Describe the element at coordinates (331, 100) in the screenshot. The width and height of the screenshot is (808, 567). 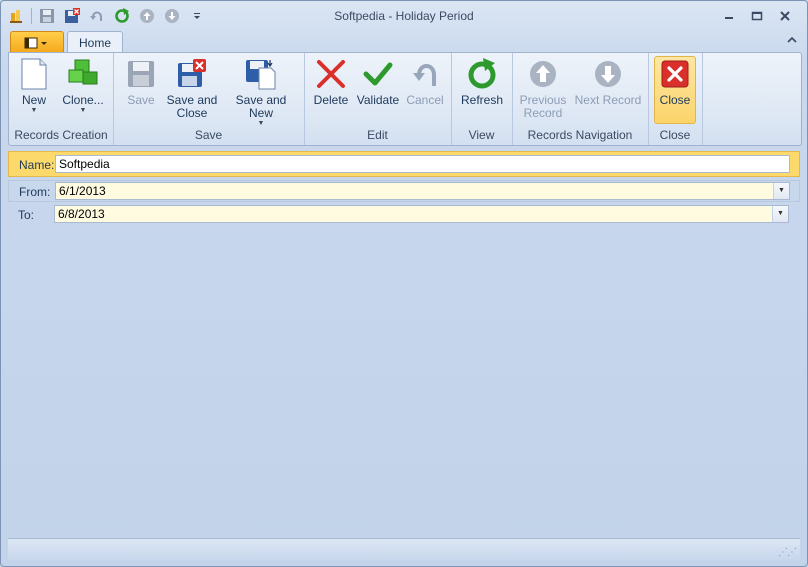
I see `delete-label: Delete` at that location.